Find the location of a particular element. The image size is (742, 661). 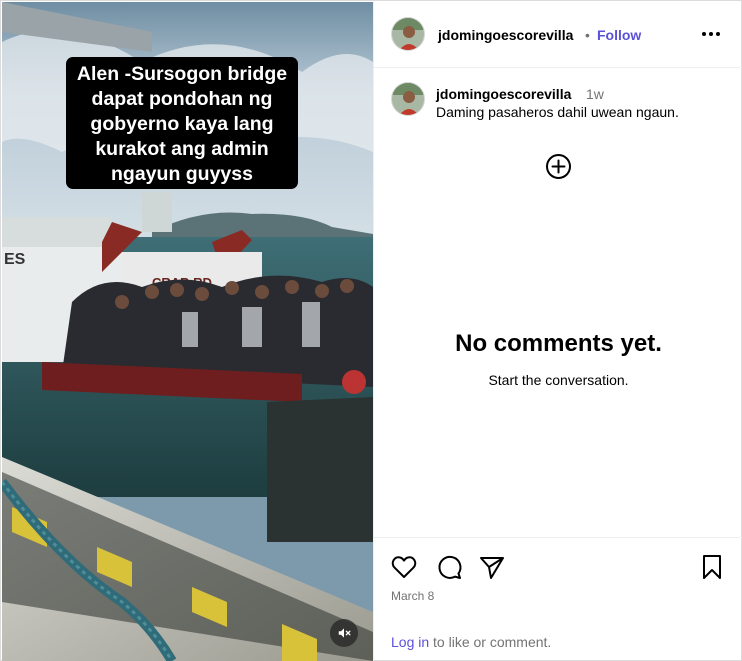

post-date: March 8 is located at coordinates (412, 596).